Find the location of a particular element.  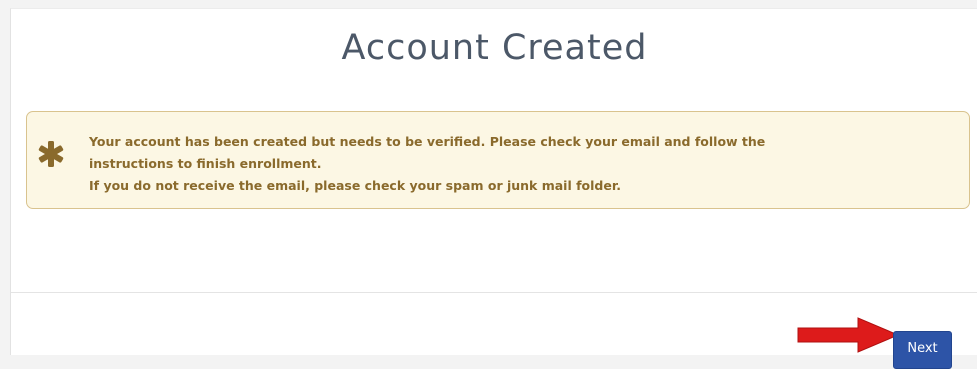

page-title: Account Created is located at coordinates (494, 48).